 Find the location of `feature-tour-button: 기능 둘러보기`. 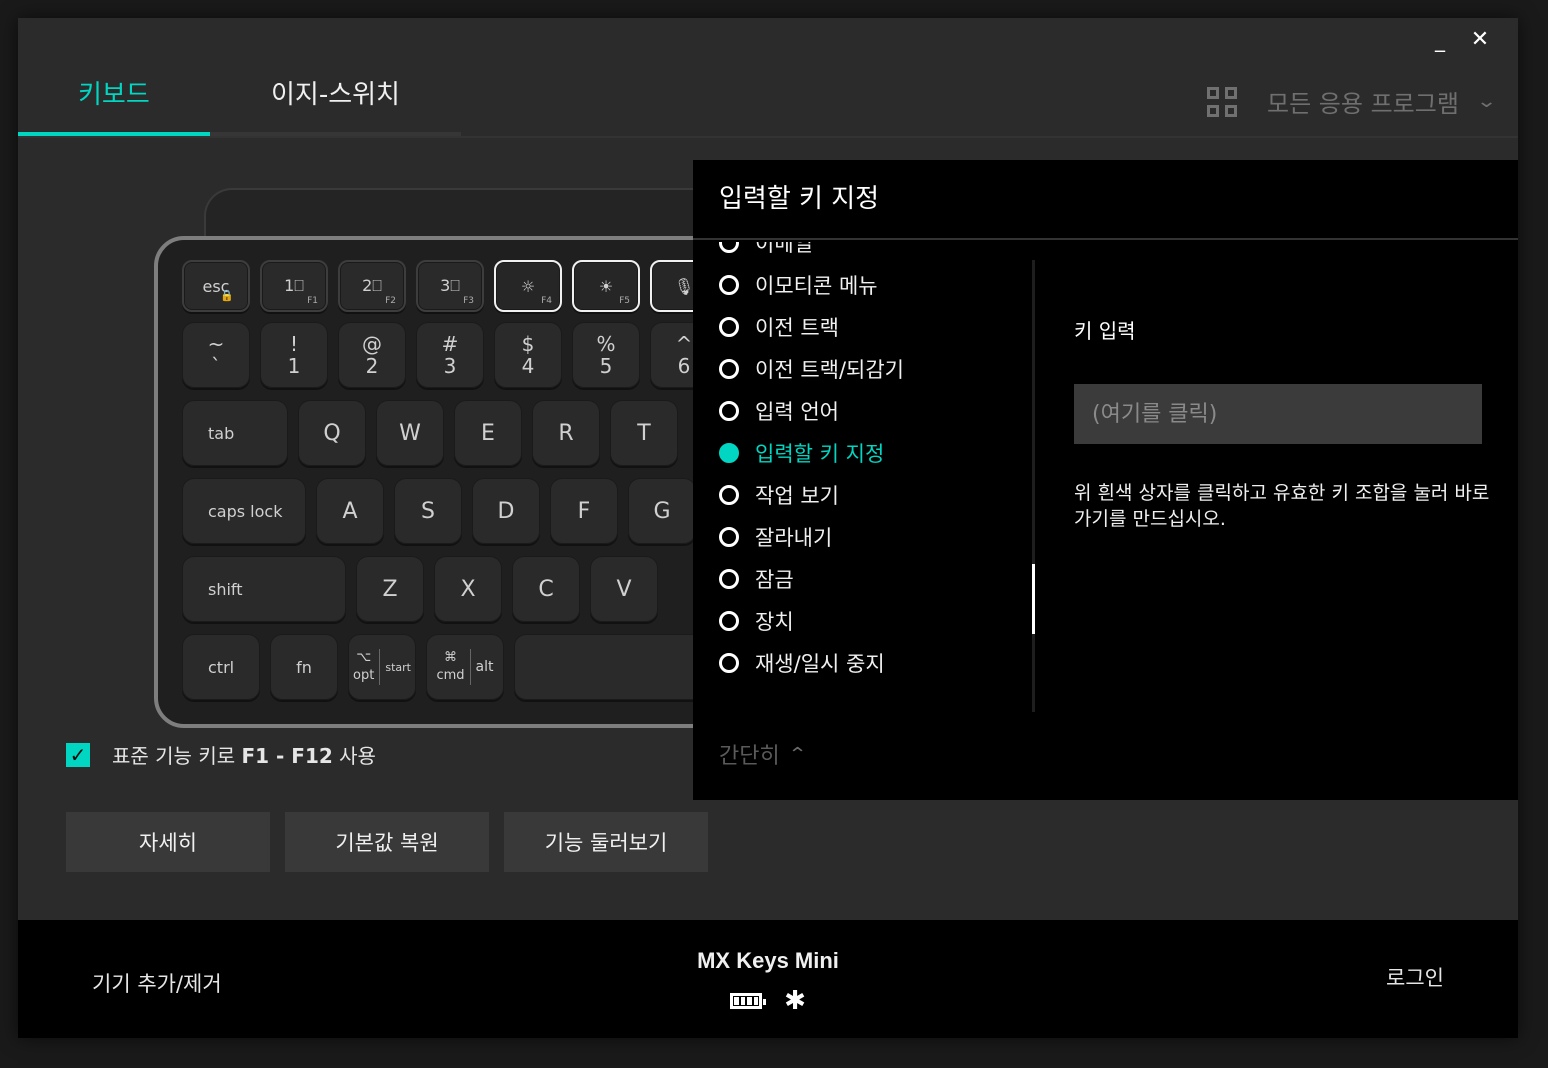

feature-tour-button: 기능 둘러보기 is located at coordinates (606, 842).